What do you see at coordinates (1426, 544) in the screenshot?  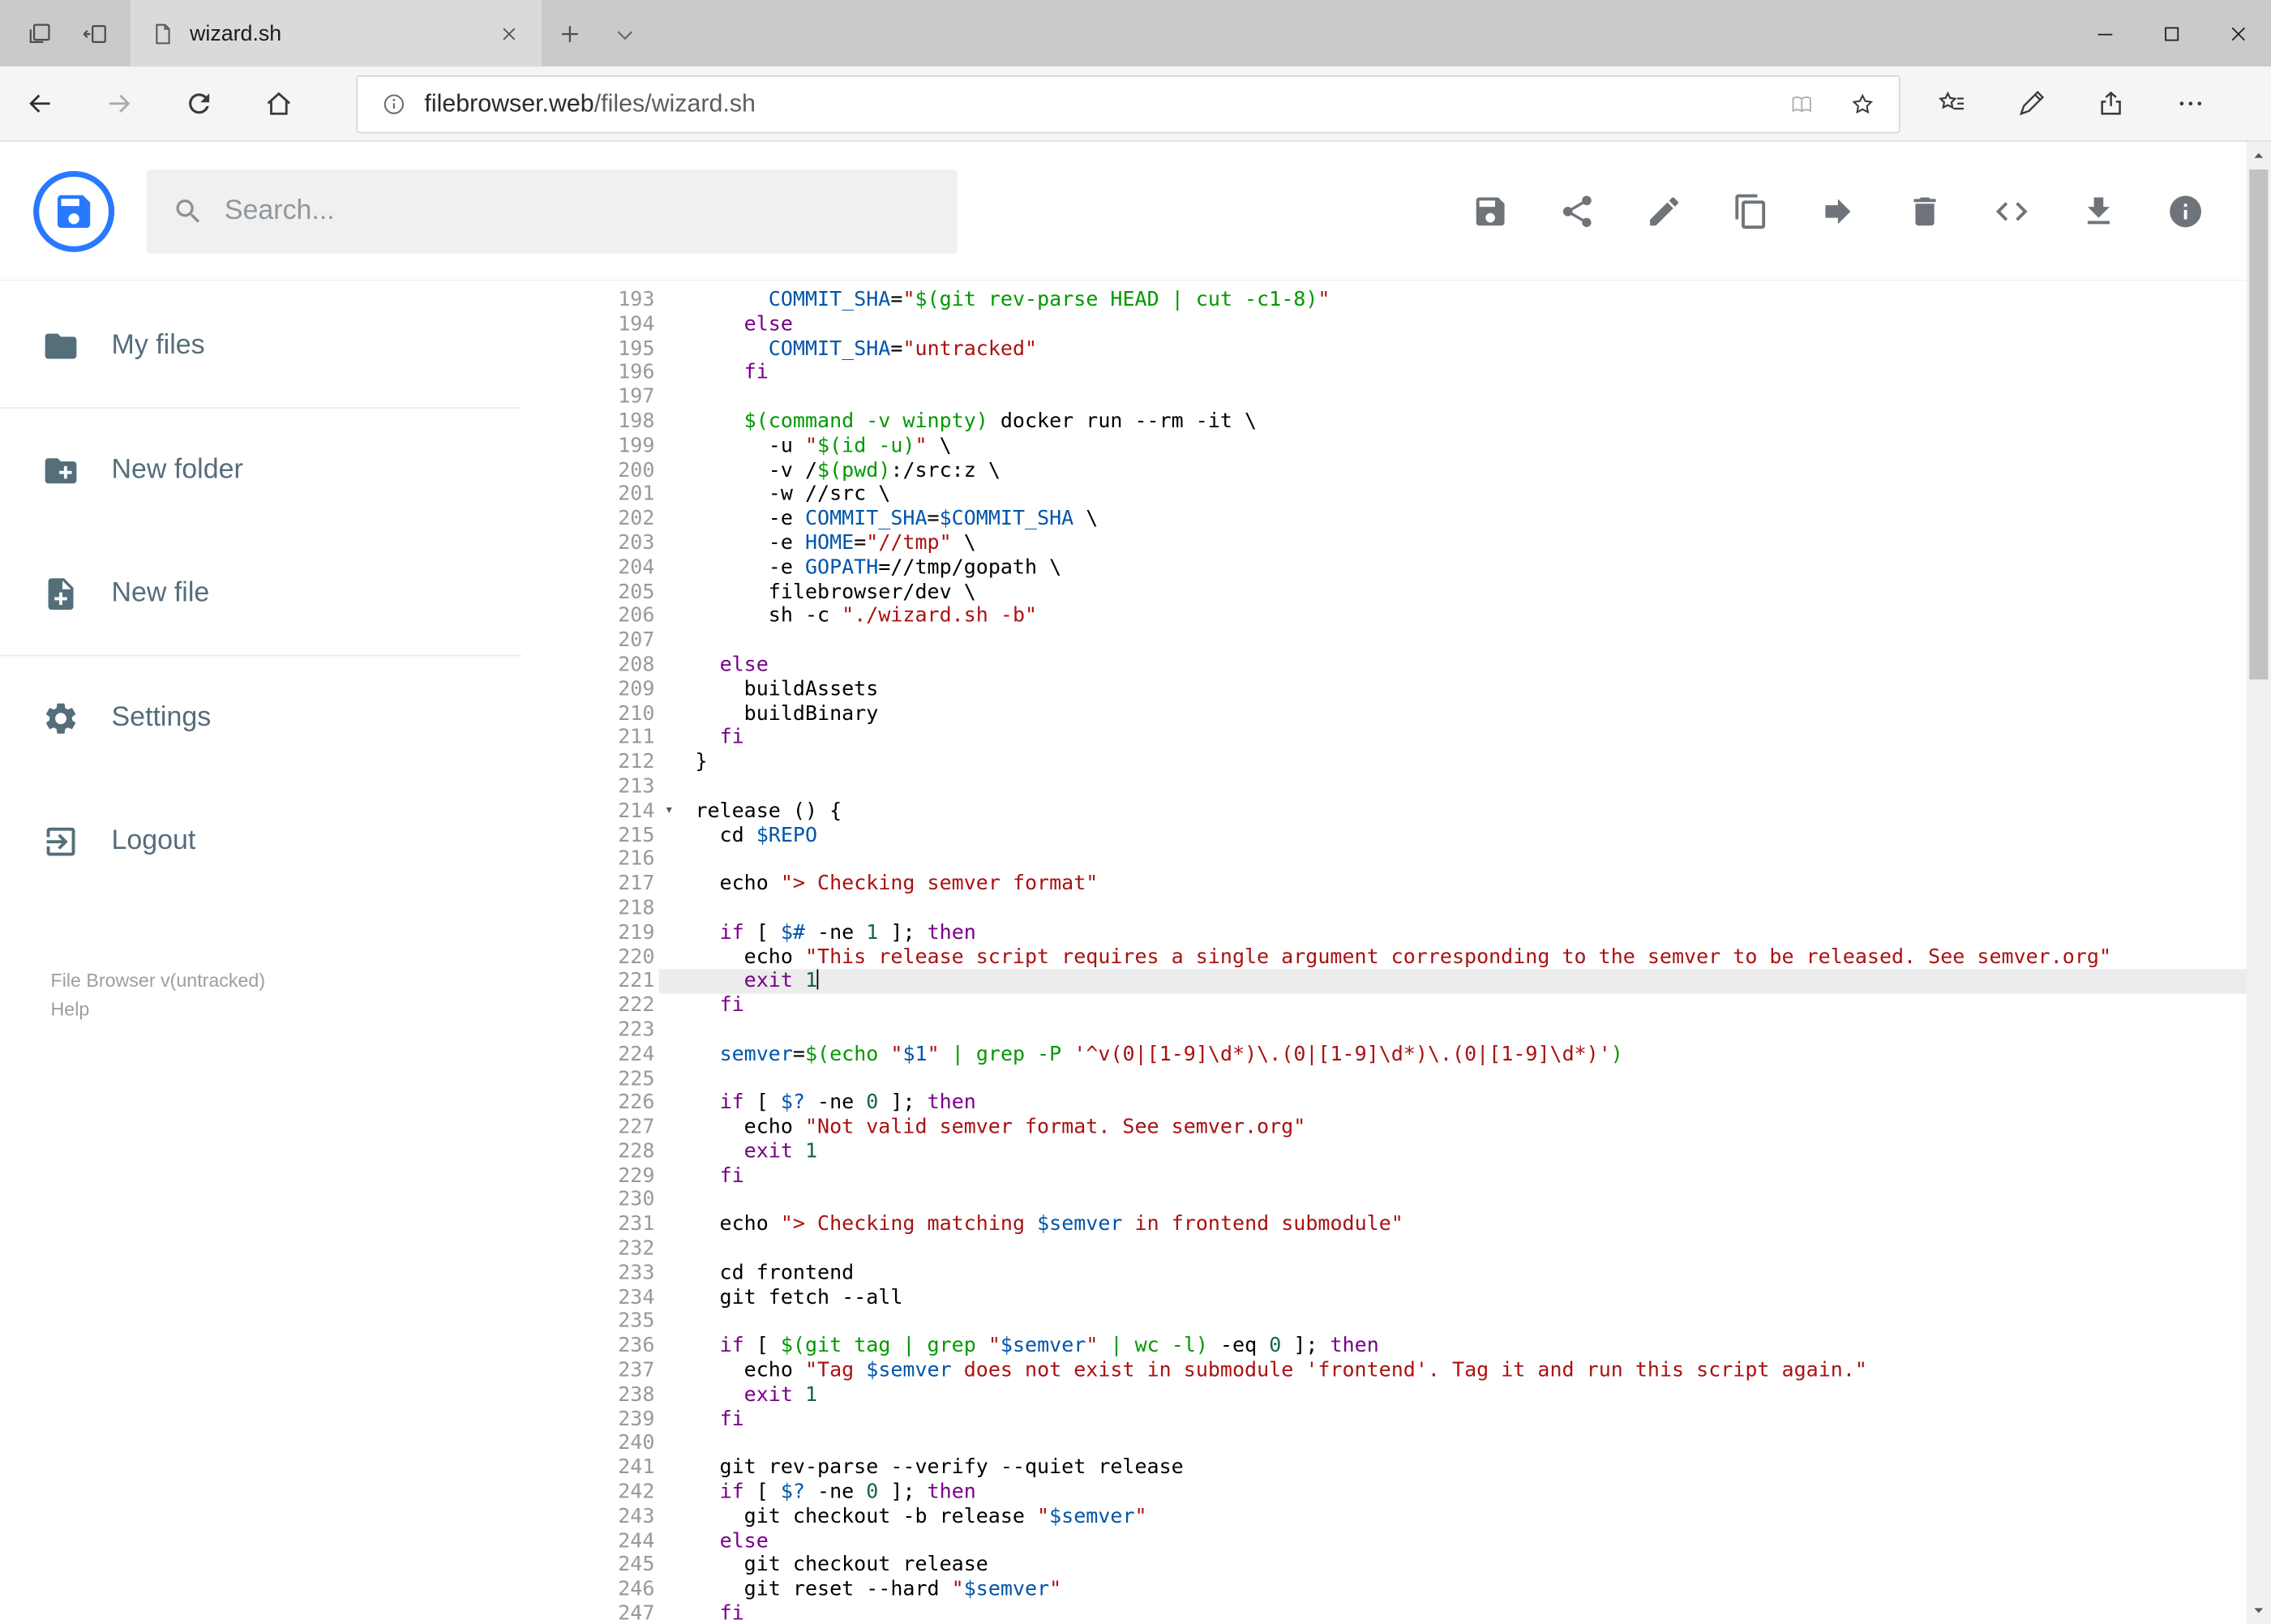 I see `code-line: 203 -e HOME="//tmp" \` at bounding box center [1426, 544].